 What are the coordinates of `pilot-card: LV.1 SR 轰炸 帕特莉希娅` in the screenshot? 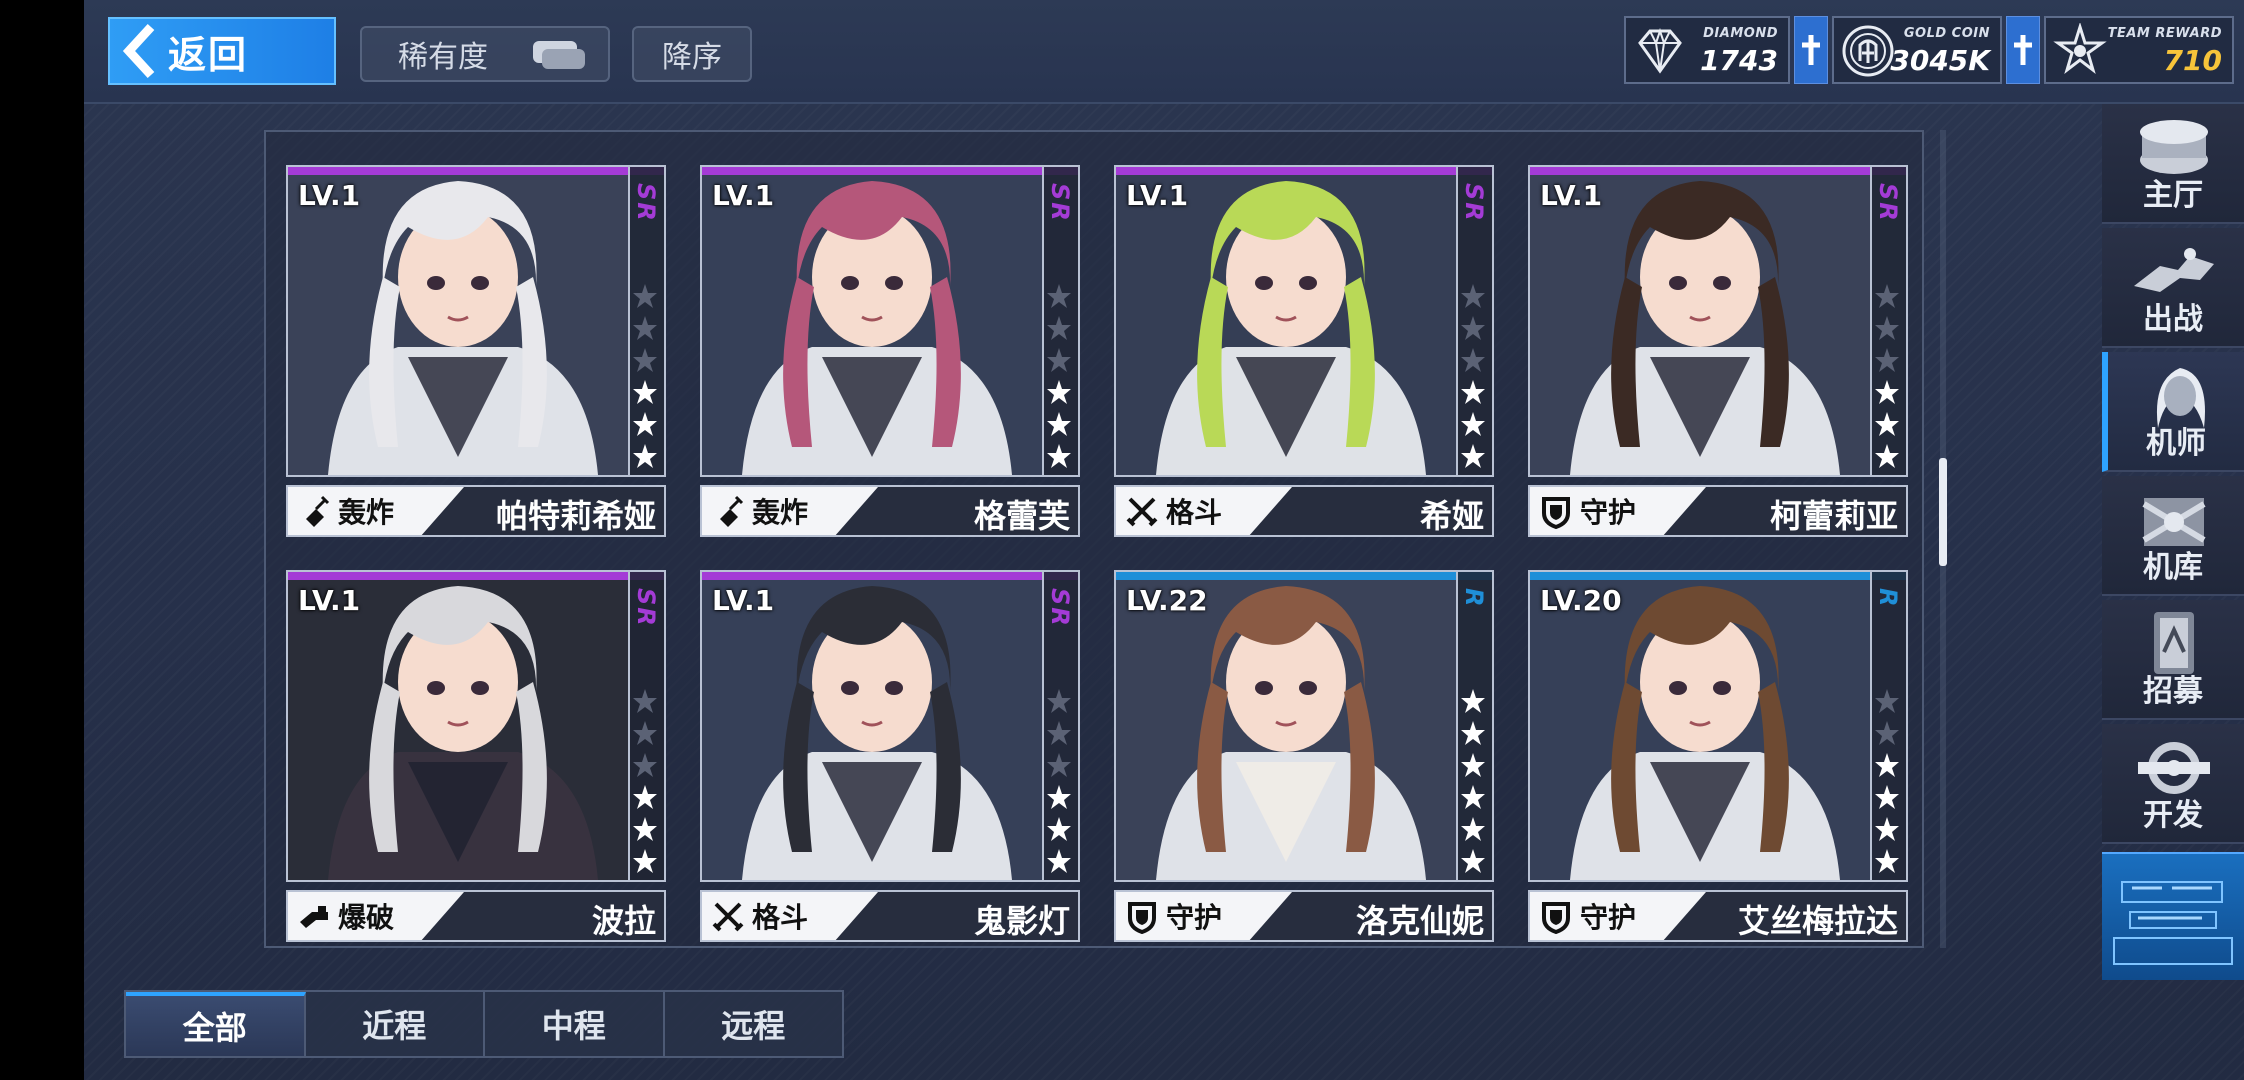 It's located at (476, 351).